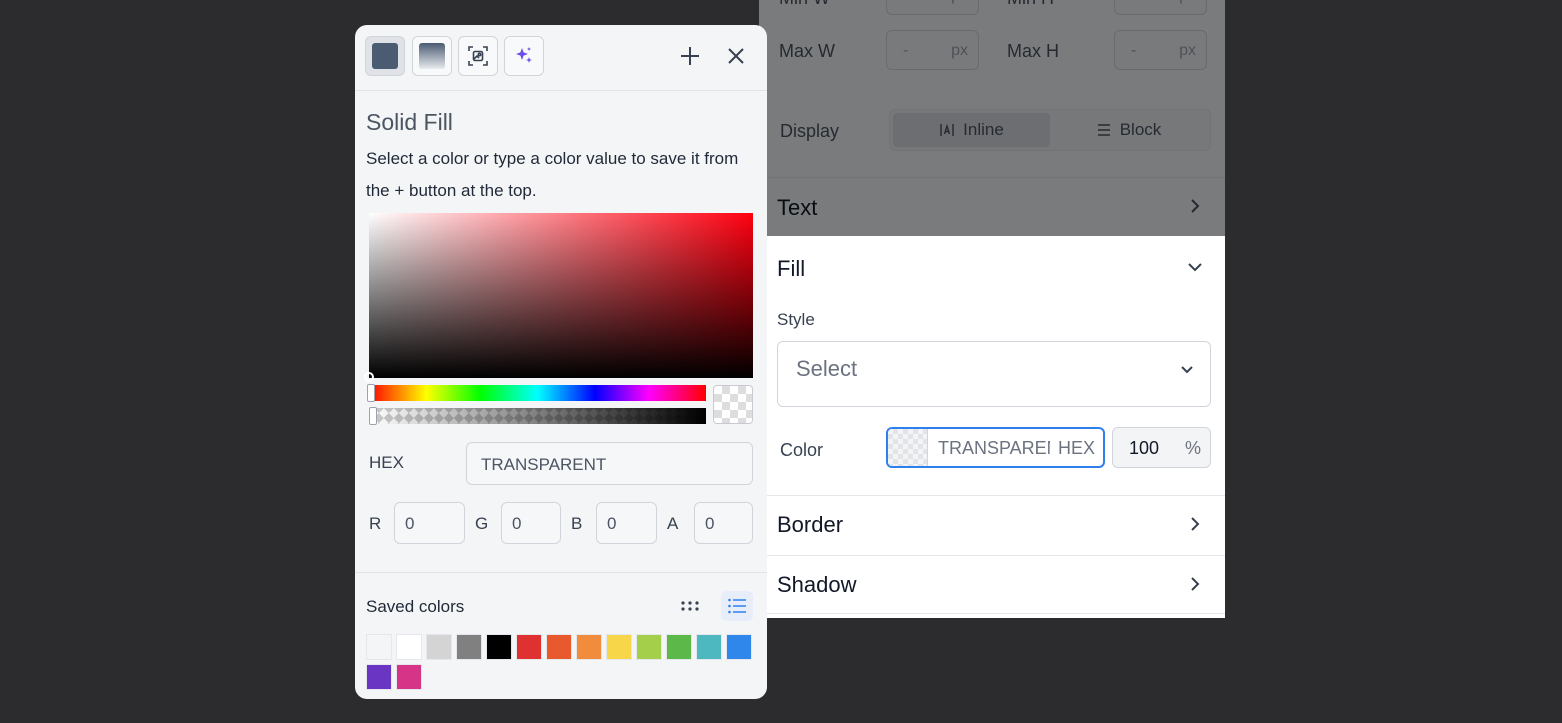 This screenshot has width=1562, height=723. What do you see at coordinates (992, 524) in the screenshot?
I see `border-section-header: Border` at bounding box center [992, 524].